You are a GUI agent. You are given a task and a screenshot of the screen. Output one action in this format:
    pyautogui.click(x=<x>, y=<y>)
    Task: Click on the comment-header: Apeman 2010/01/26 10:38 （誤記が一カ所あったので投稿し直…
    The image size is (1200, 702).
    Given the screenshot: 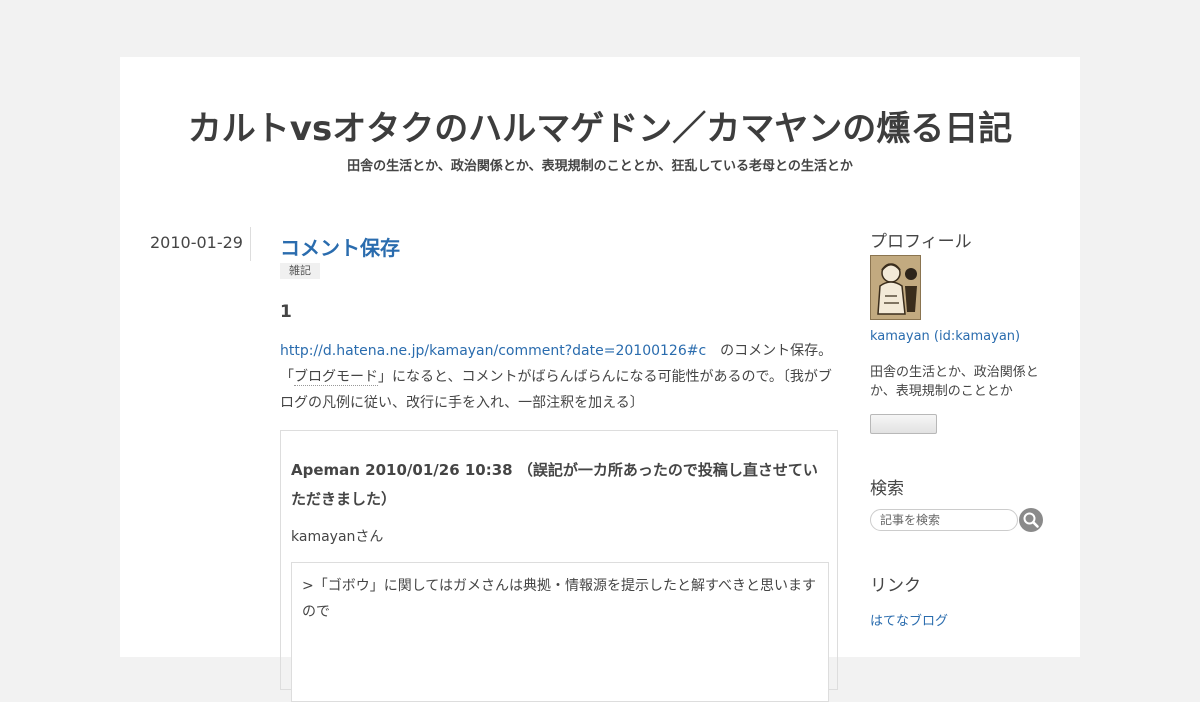 What is the action you would take?
    pyautogui.click(x=554, y=484)
    